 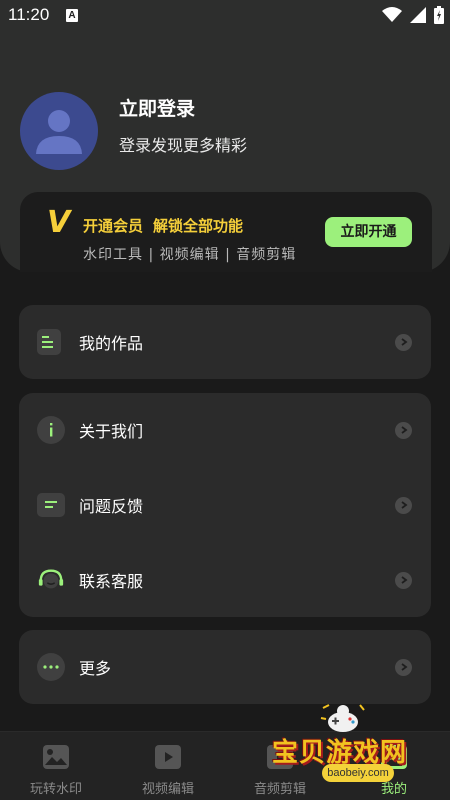 I want to click on status-icons, so click(x=413, y=15).